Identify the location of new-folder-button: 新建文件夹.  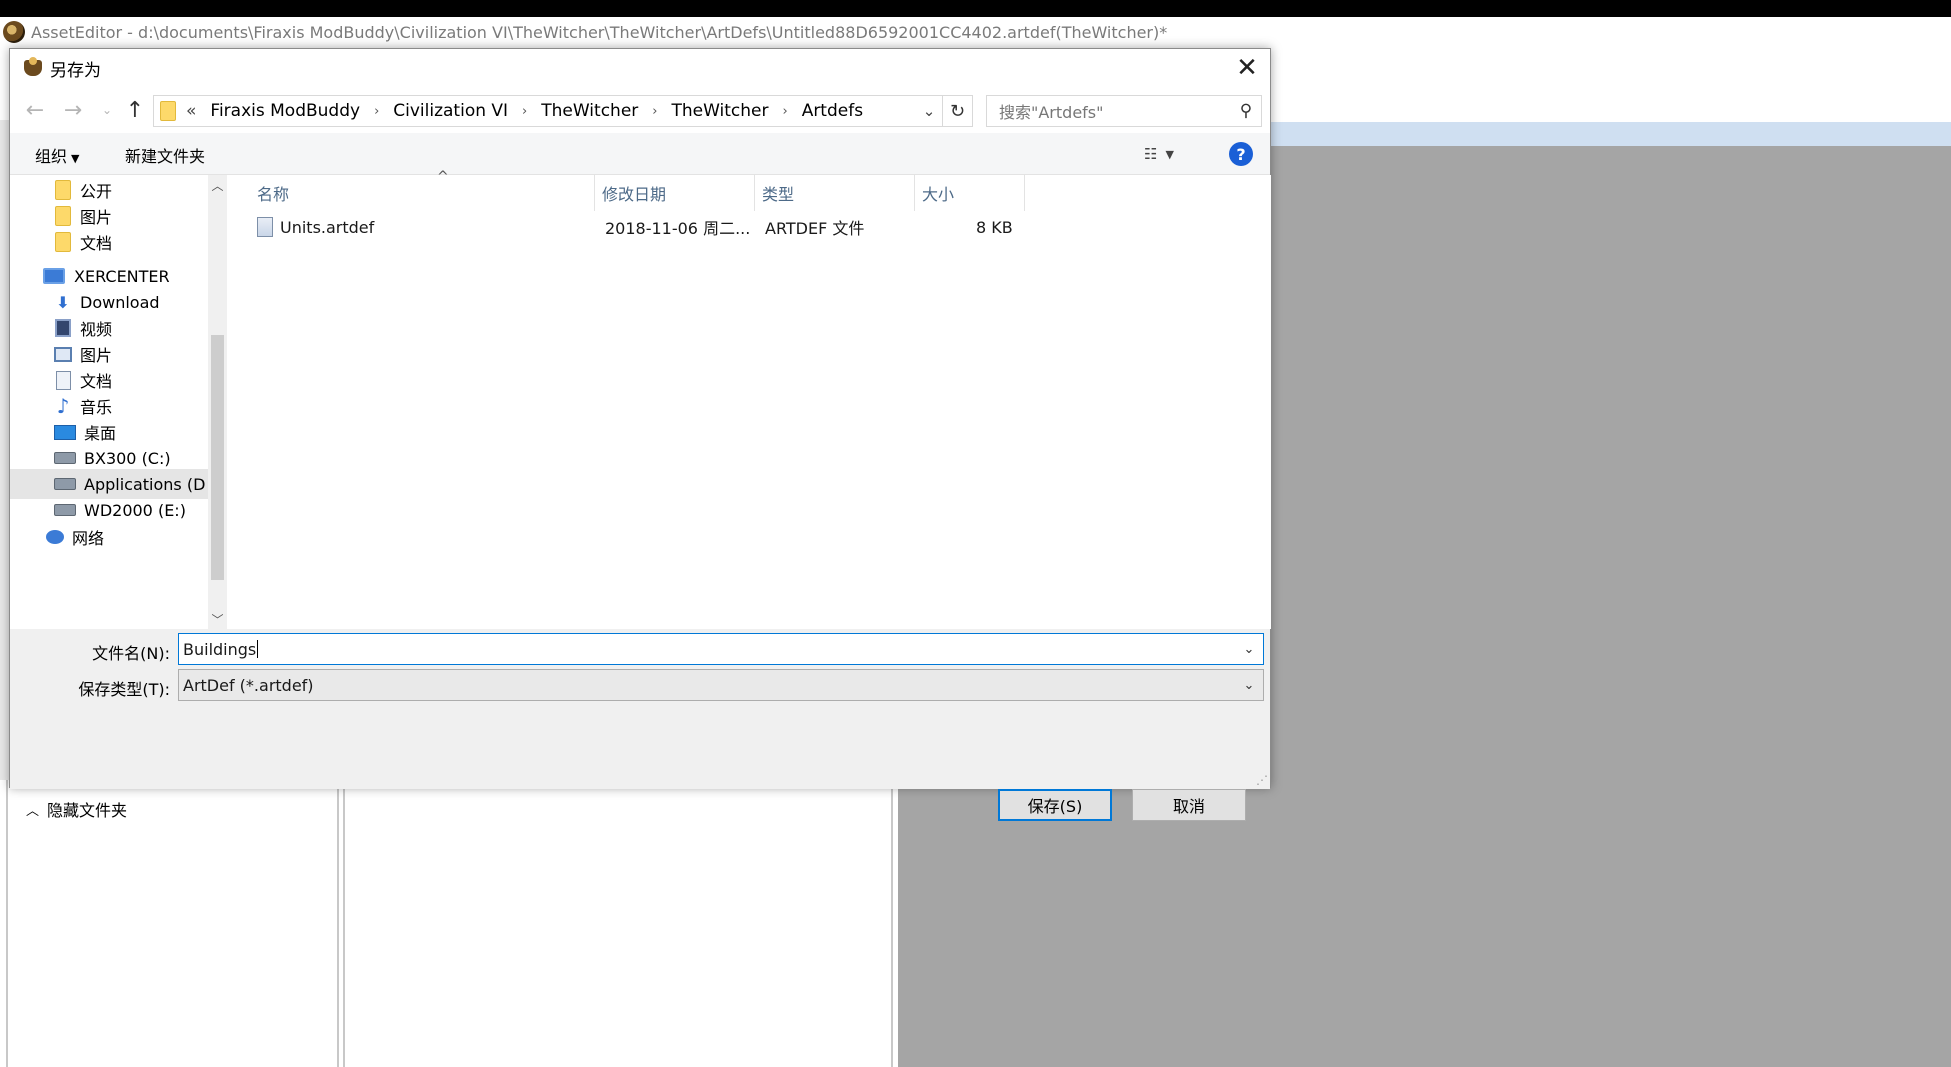
(165, 155).